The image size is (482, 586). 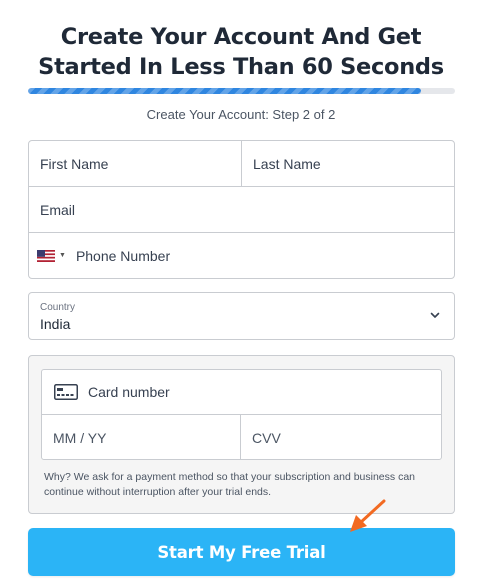 What do you see at coordinates (241, 316) in the screenshot?
I see `country-select: Country India` at bounding box center [241, 316].